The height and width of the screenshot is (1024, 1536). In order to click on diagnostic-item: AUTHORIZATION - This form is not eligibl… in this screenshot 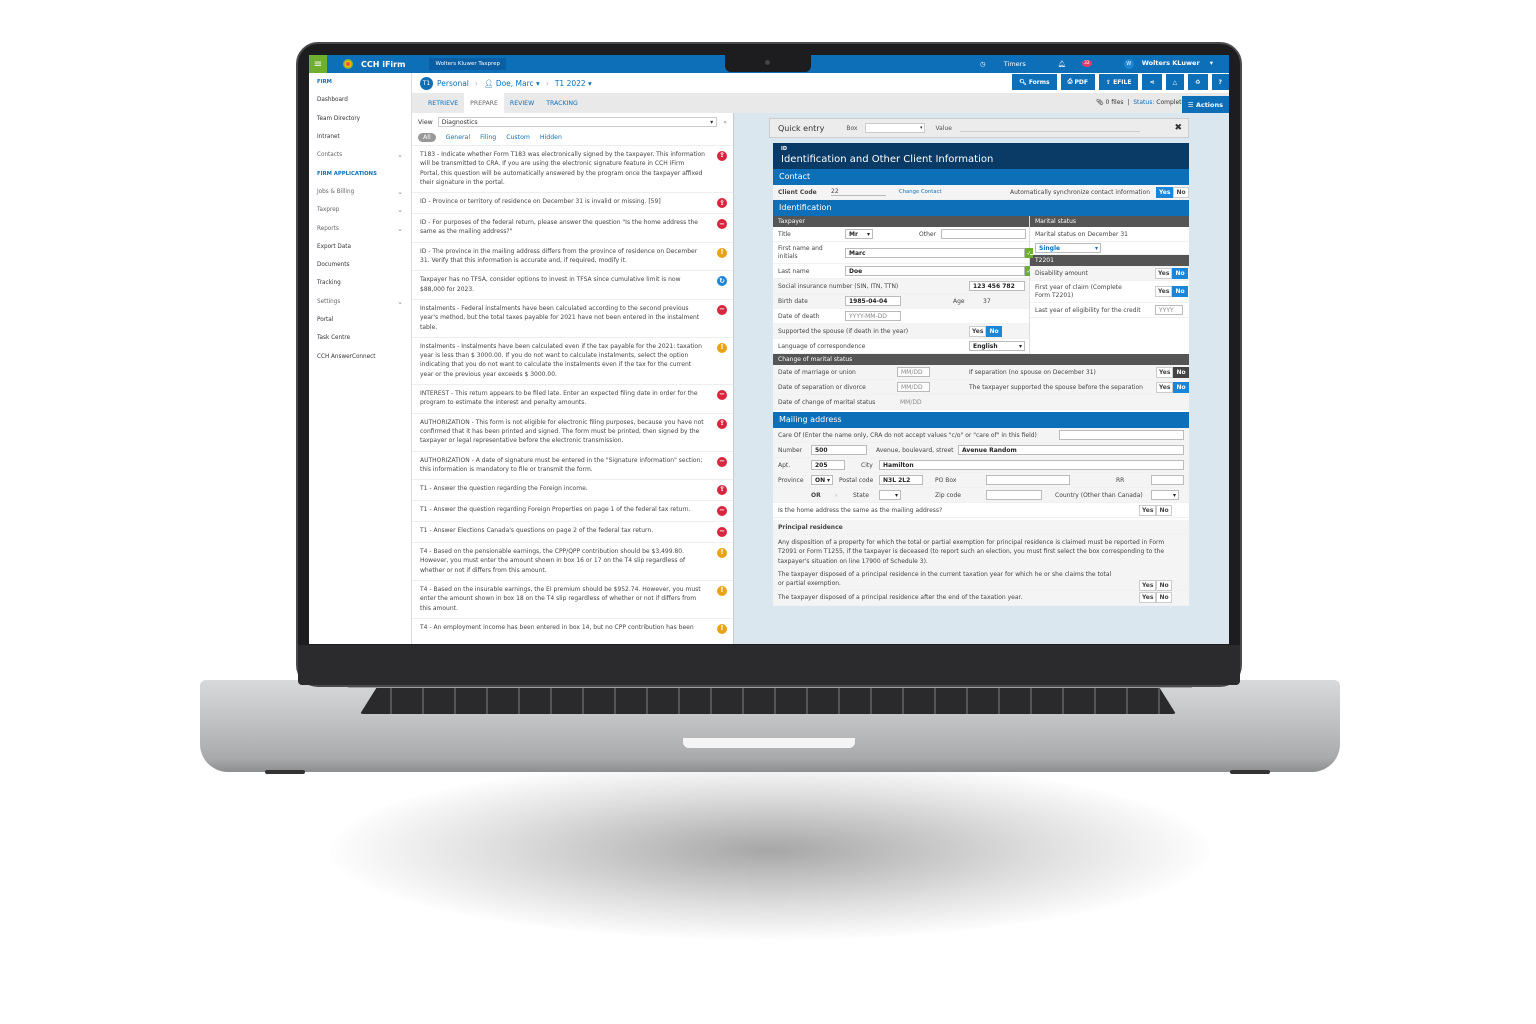, I will do `click(572, 431)`.